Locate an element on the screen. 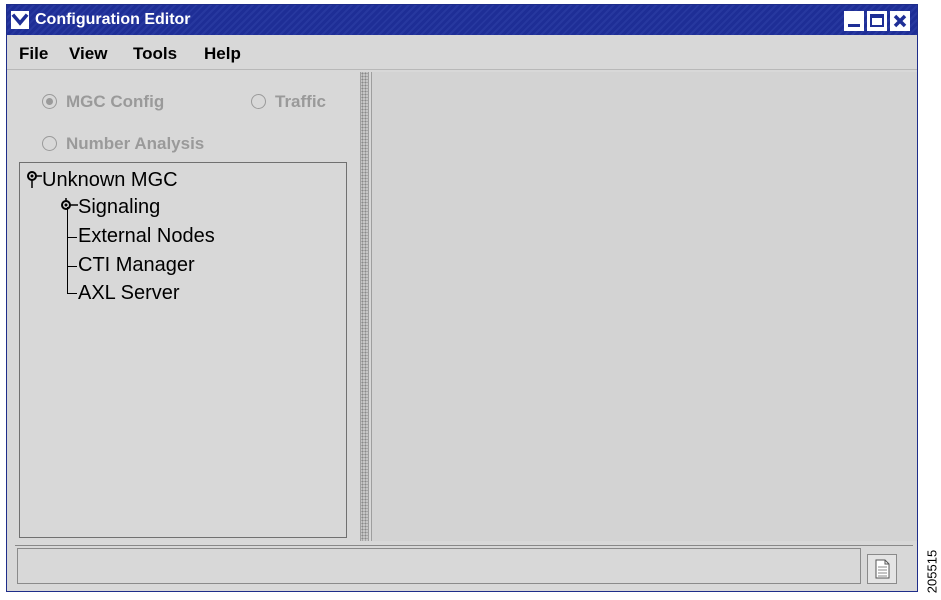 The height and width of the screenshot is (600, 941). radio-mgc-config: MGC Config is located at coordinates (103, 102).